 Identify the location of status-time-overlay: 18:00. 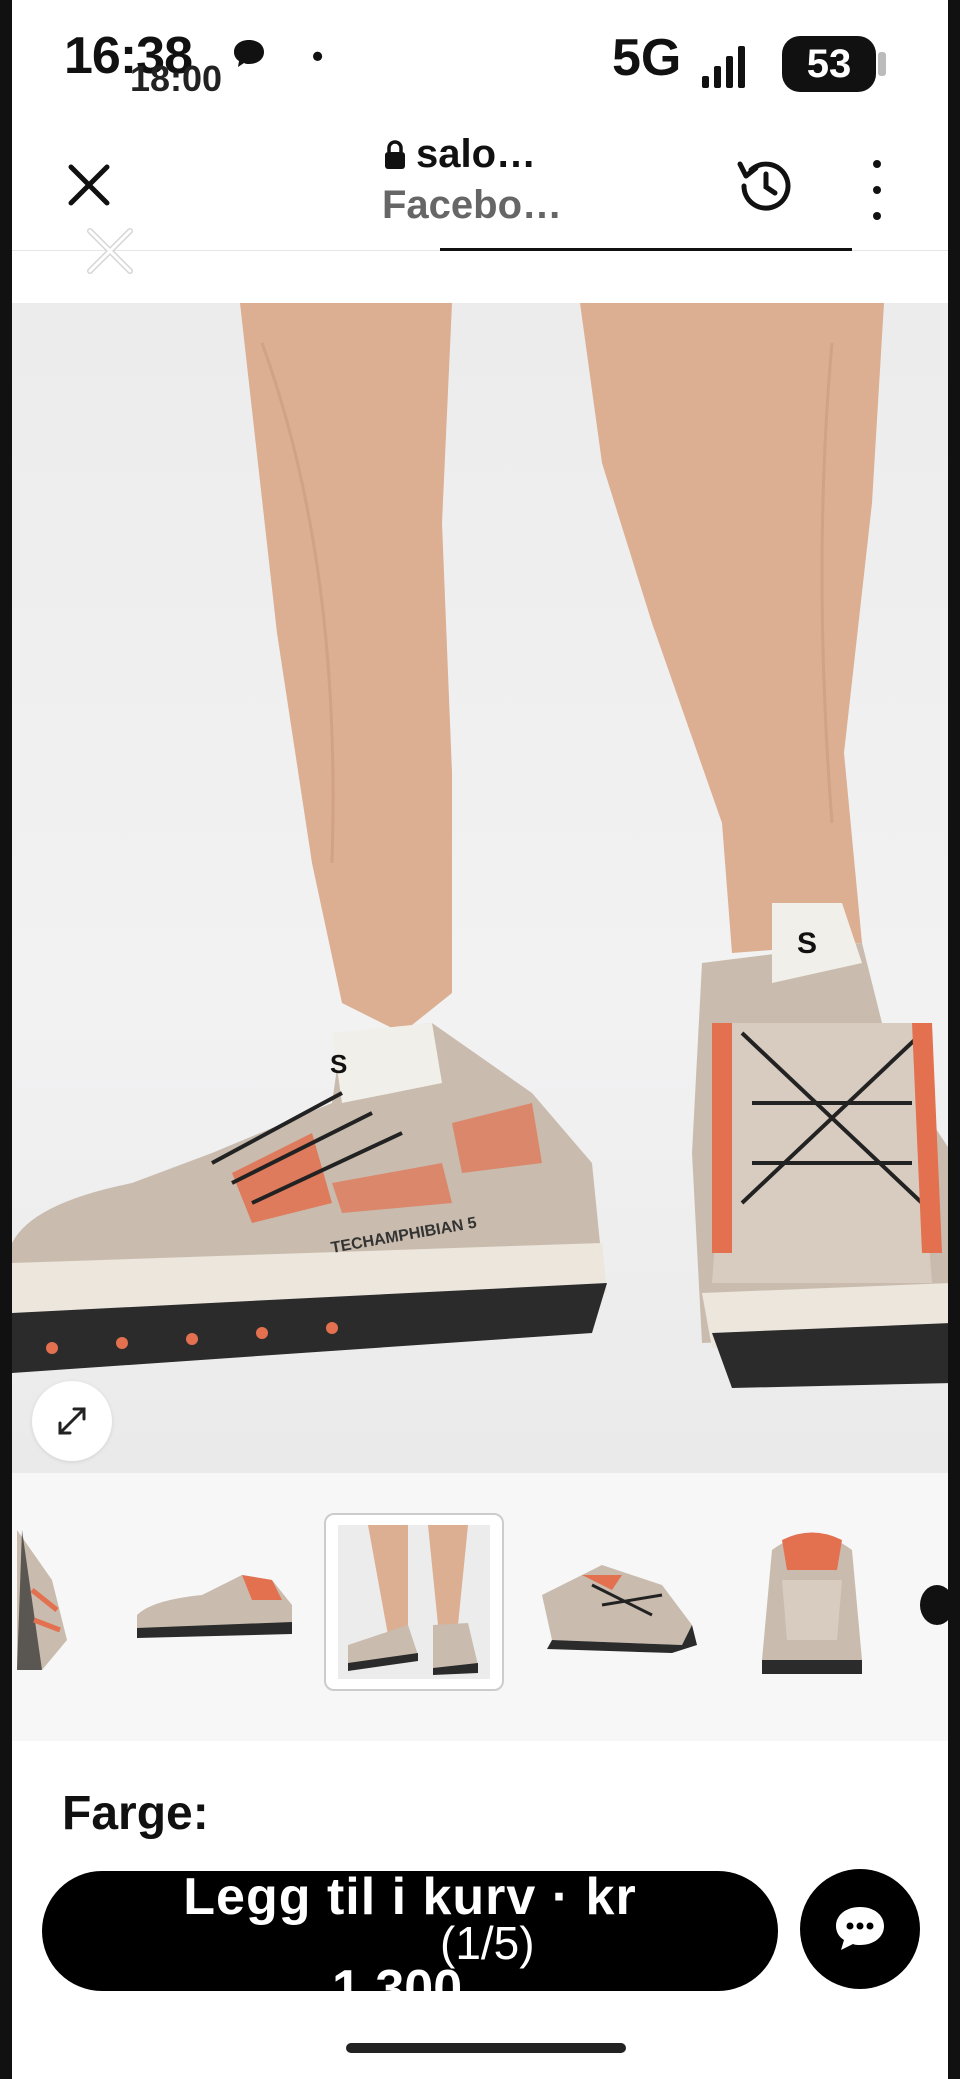
(176, 78).